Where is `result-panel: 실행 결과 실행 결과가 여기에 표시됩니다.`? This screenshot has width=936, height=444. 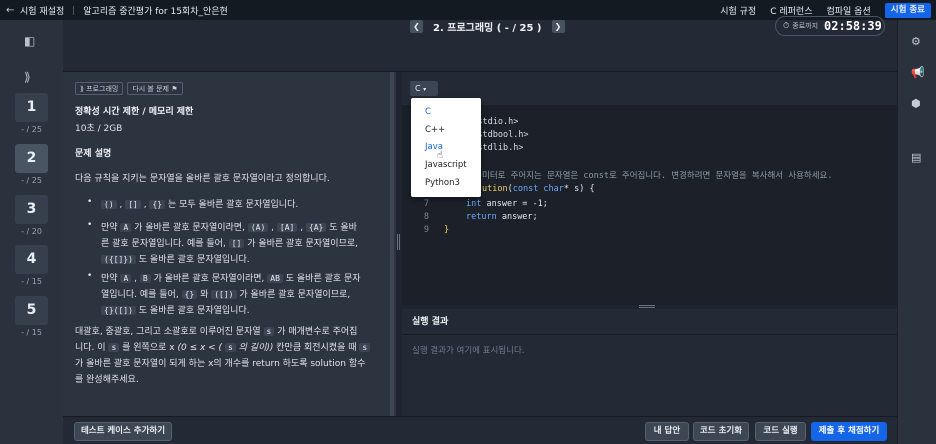
result-panel: 실행 결과 실행 결과가 여기에 표시됩니다. is located at coordinates (649, 362).